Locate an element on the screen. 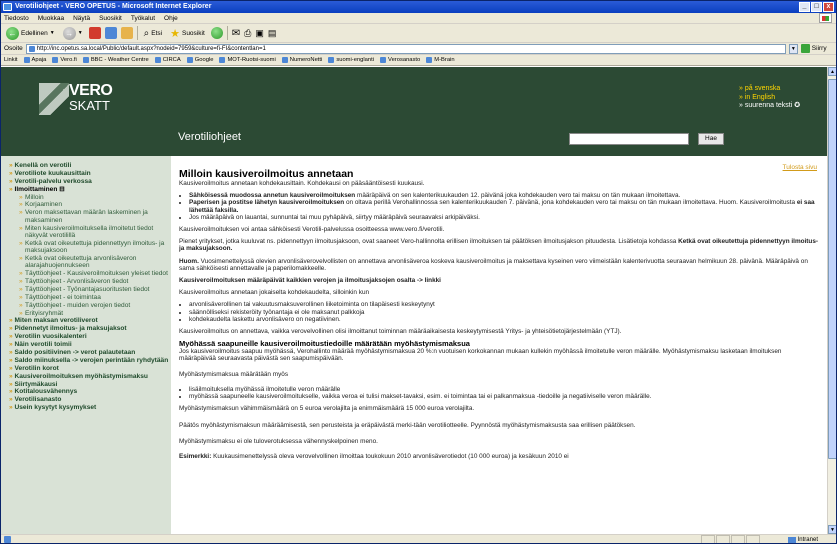 This screenshot has width=837, height=544. sidebar-item: Pidennetyt ilmoitus- ja maksujaksot is located at coordinates (90, 328).